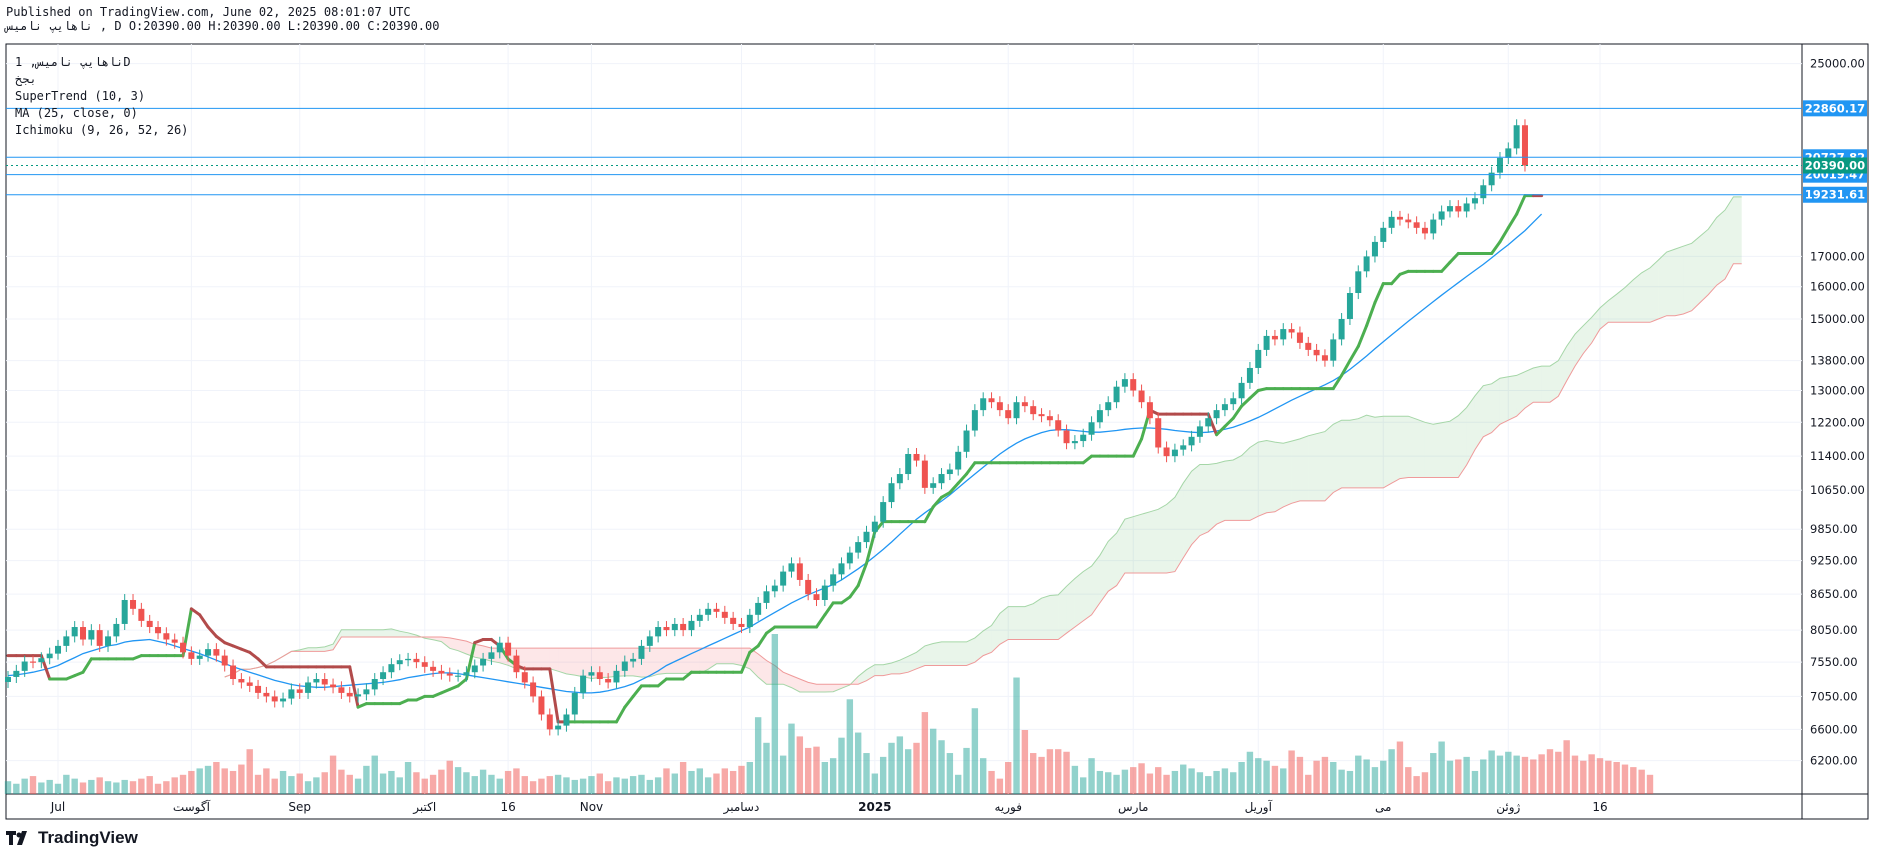 This screenshot has height=858, width=1878. I want to click on price-tick-label: 11400.00, so click(1837, 456).